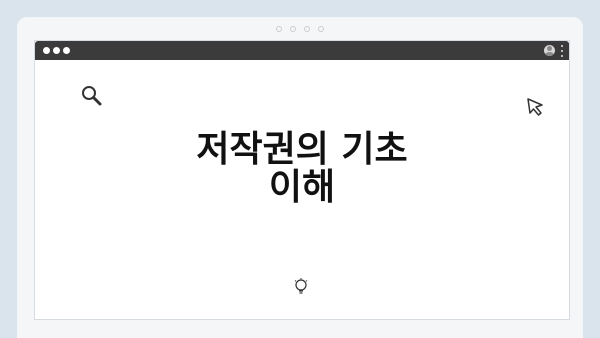 Image resolution: width=600 pixels, height=338 pixels. Describe the element at coordinates (535, 107) in the screenshot. I see `cursor-icon` at that location.